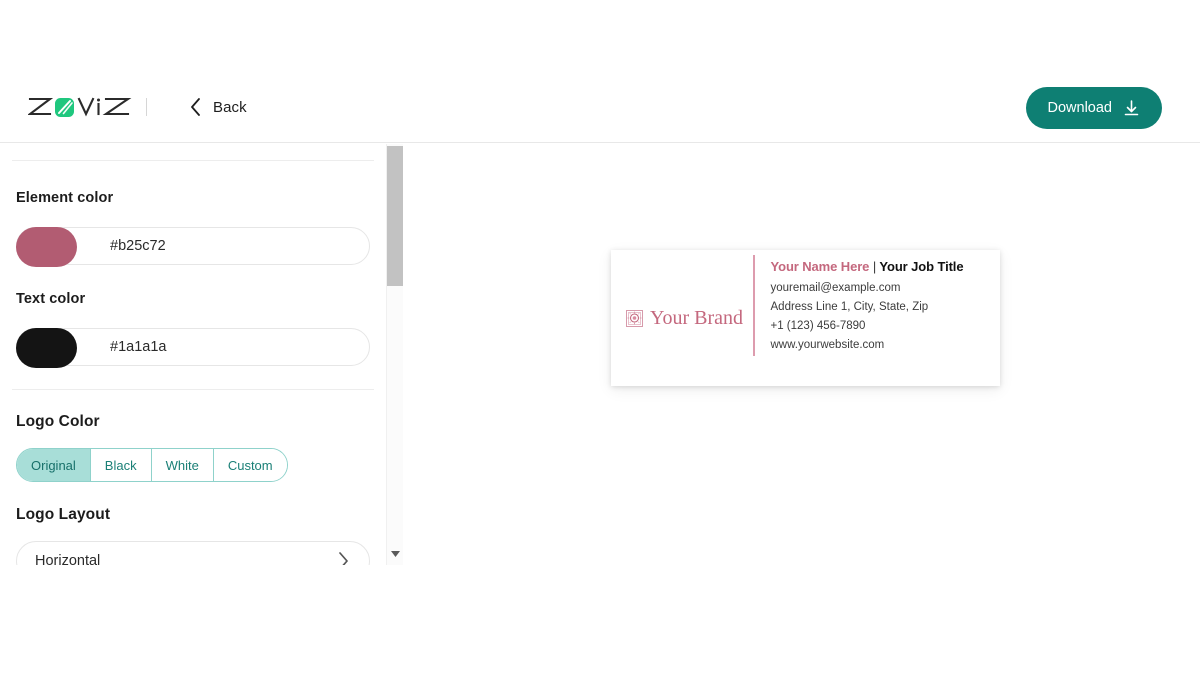 This screenshot has height=675, width=1200. I want to click on chevron-right-icon, so click(343, 558).